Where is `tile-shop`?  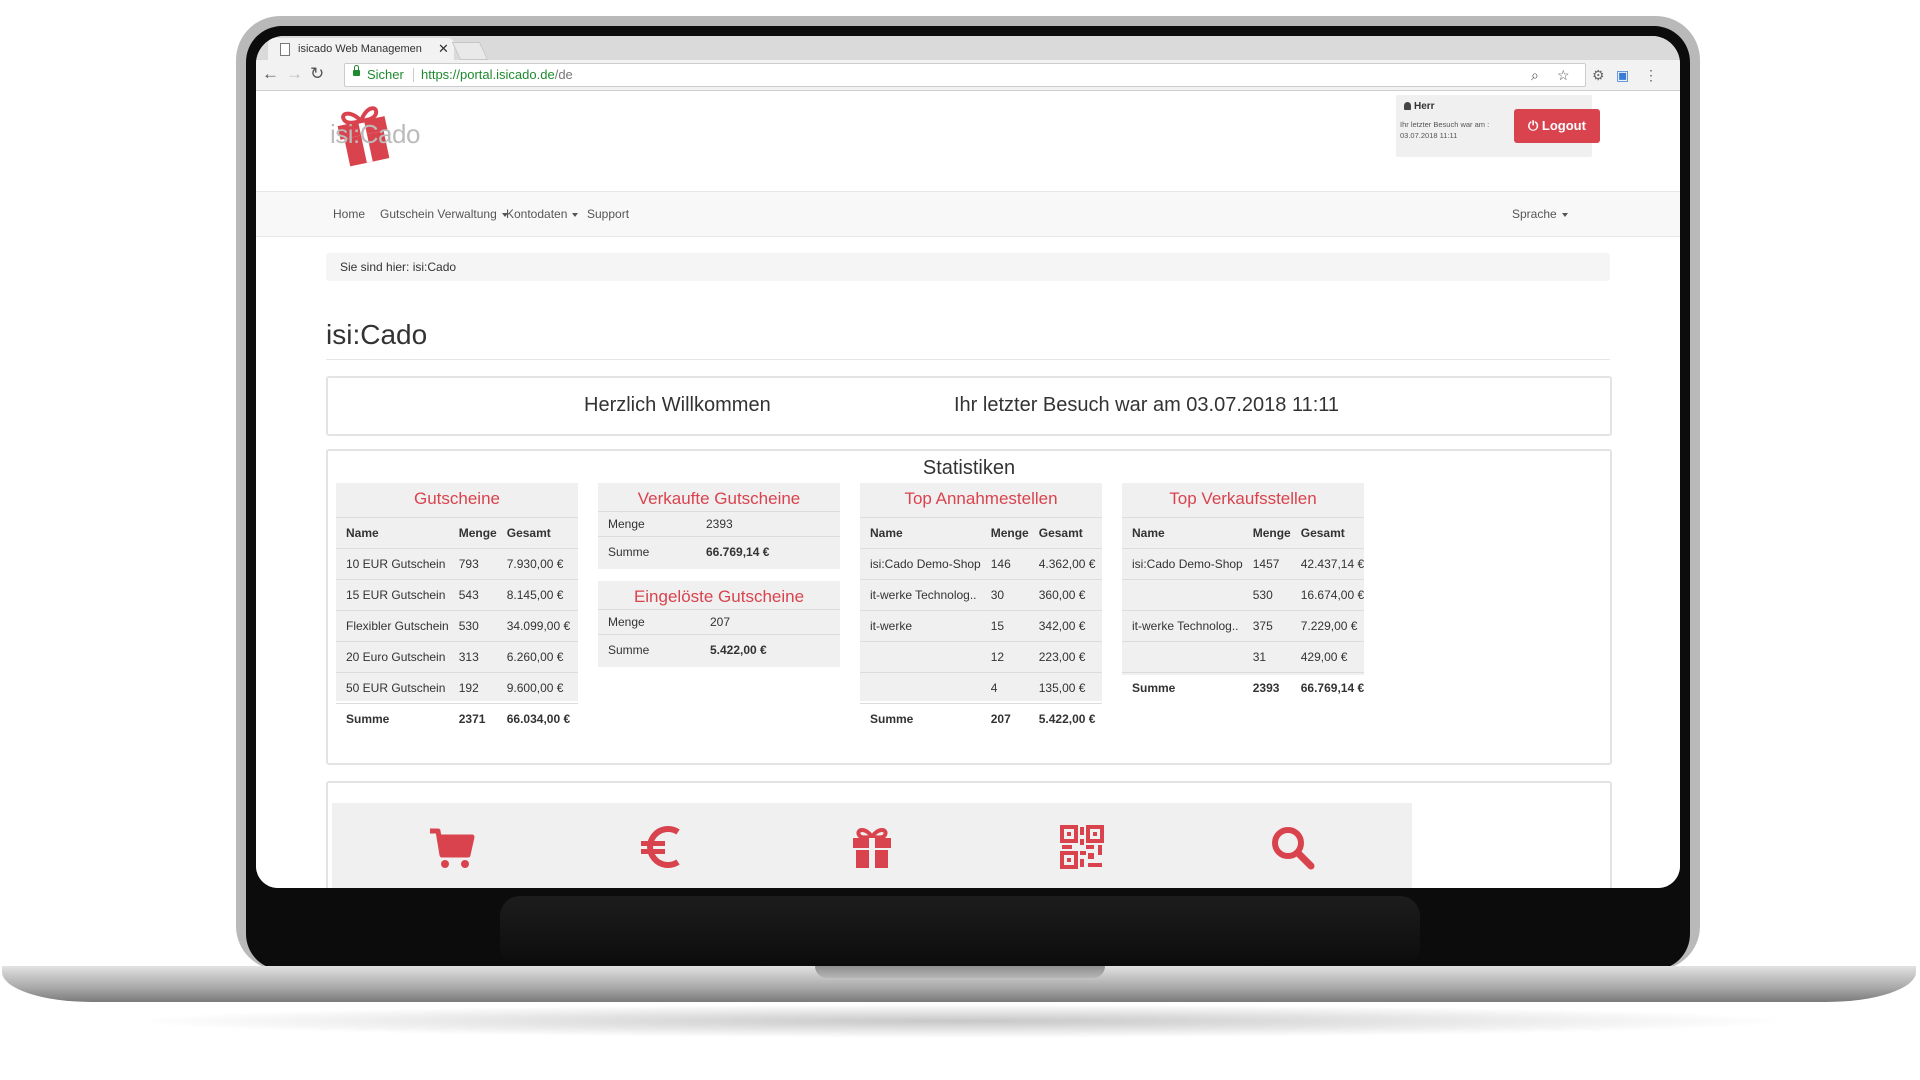 tile-shop is located at coordinates (452, 845).